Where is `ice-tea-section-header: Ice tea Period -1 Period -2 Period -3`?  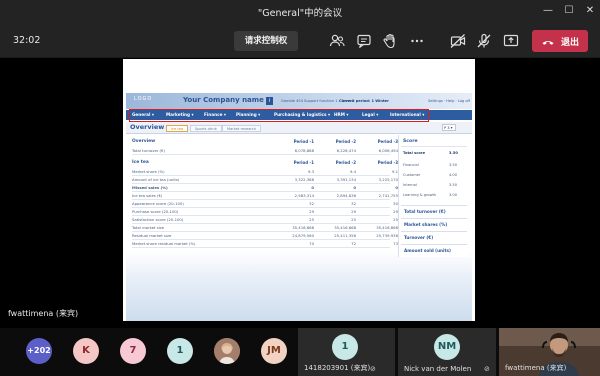
ice-tea-section-header: Ice tea Period -1 Period -2 Period -3 is located at coordinates (265, 163).